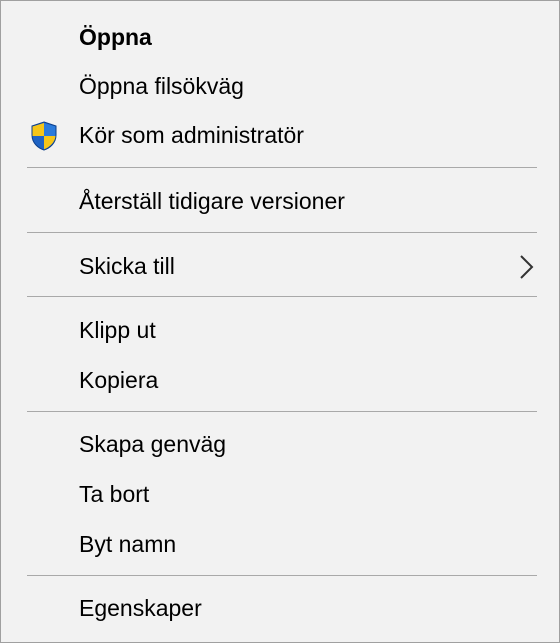  Describe the element at coordinates (280, 266) in the screenshot. I see `menu-item-send-to: Skicka till` at that location.